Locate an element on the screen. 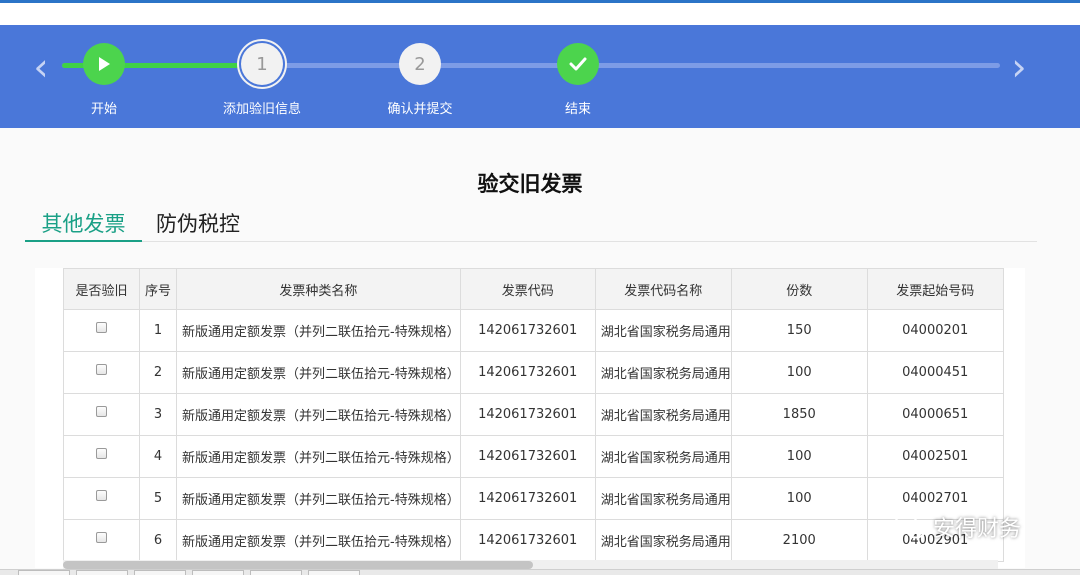 This screenshot has width=1080, height=575. seq-cell: 1 is located at coordinates (158, 330).